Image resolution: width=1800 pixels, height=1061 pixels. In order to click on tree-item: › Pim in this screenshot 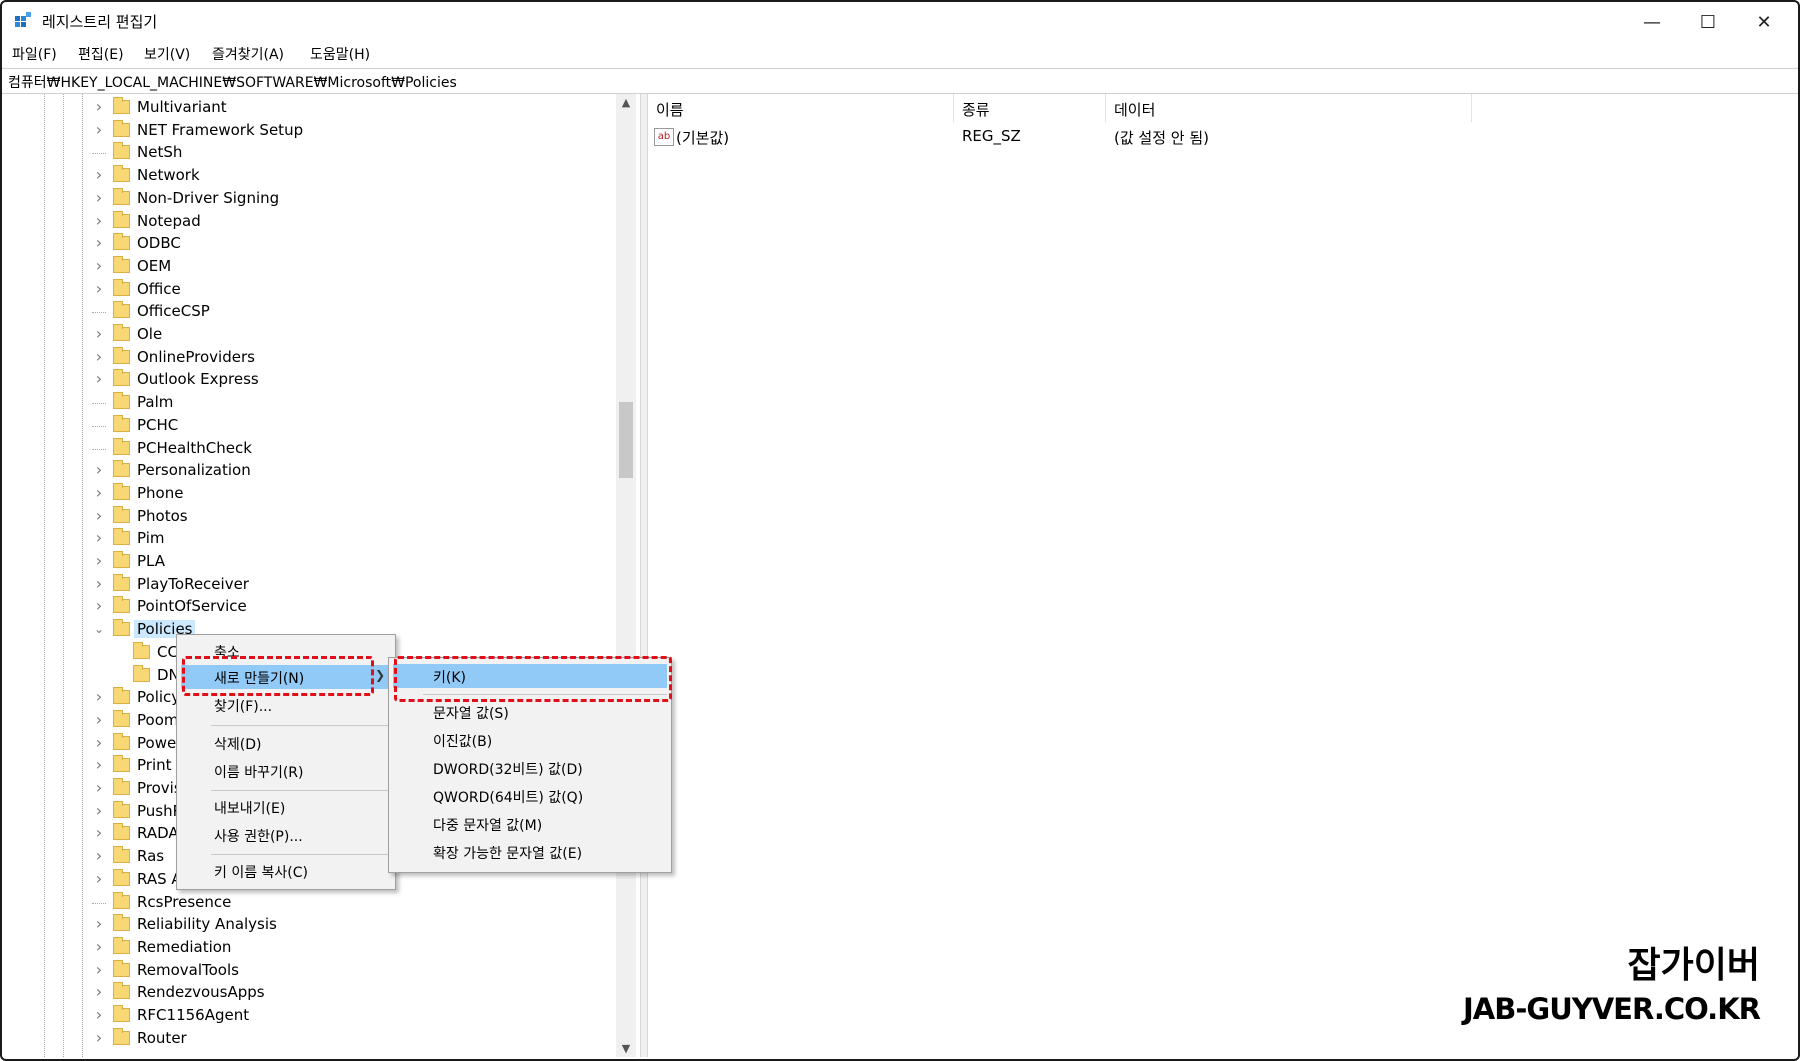, I will do `click(312, 538)`.